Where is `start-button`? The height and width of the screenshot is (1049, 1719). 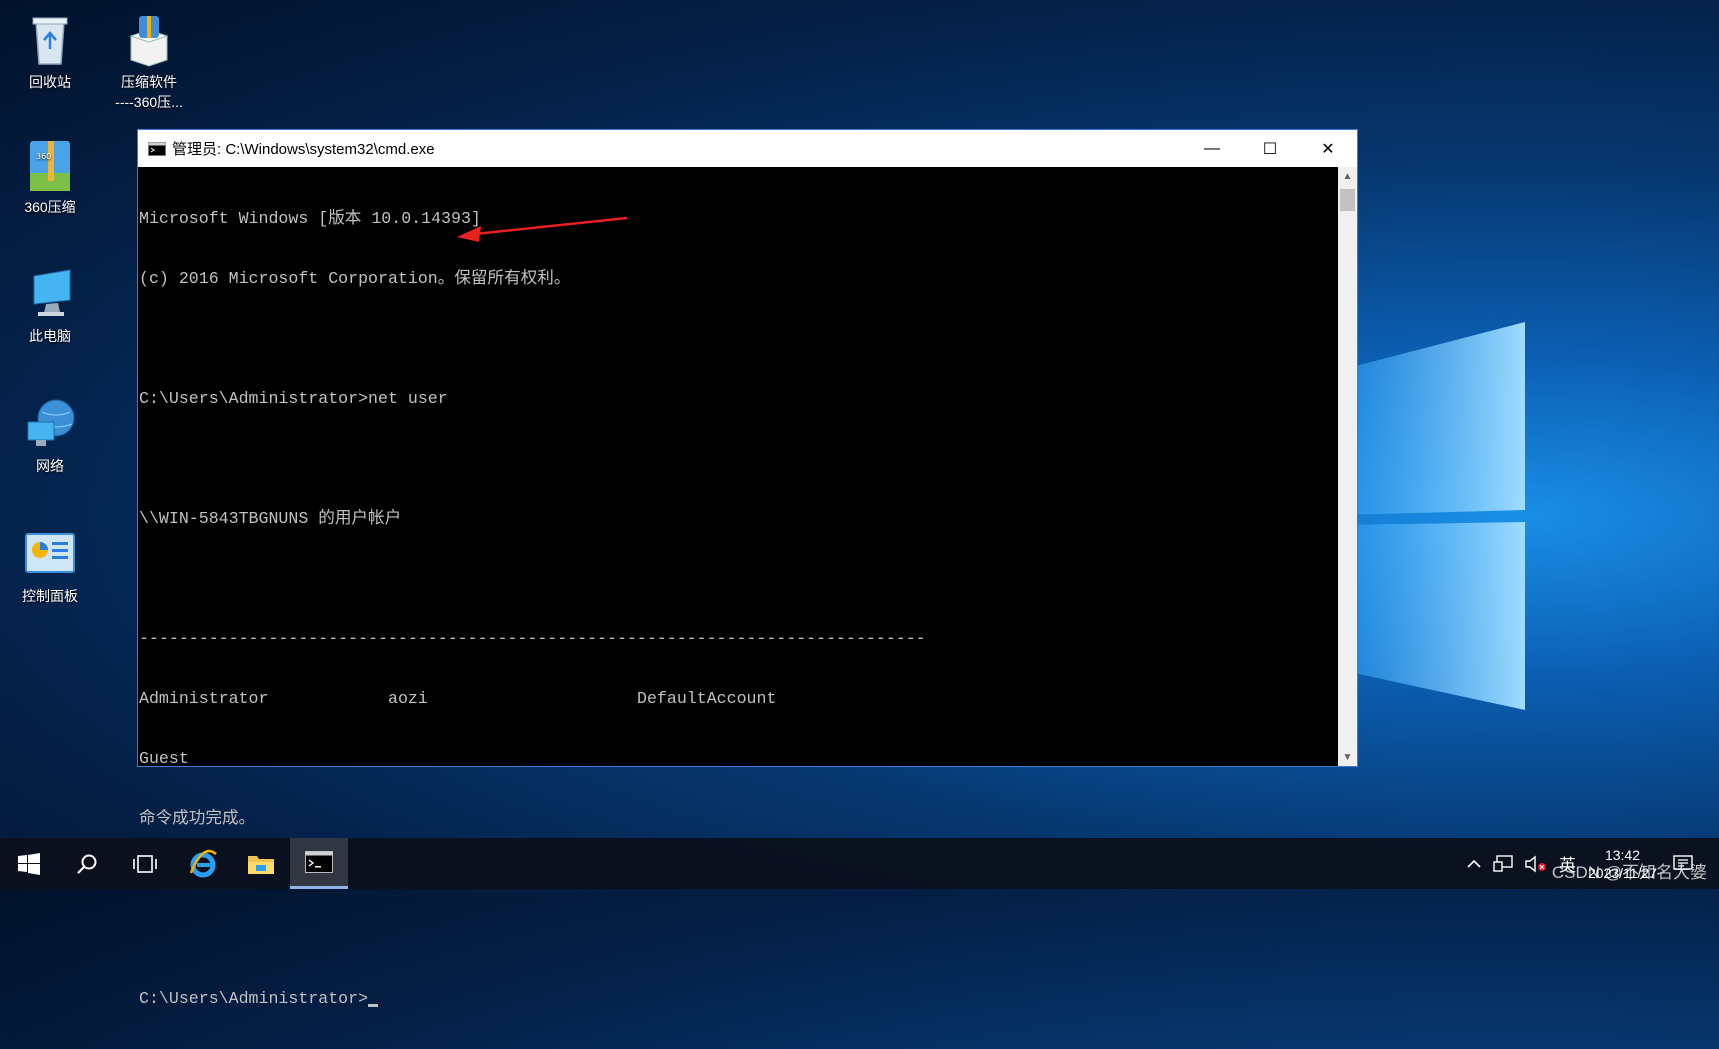
start-button is located at coordinates (29, 863).